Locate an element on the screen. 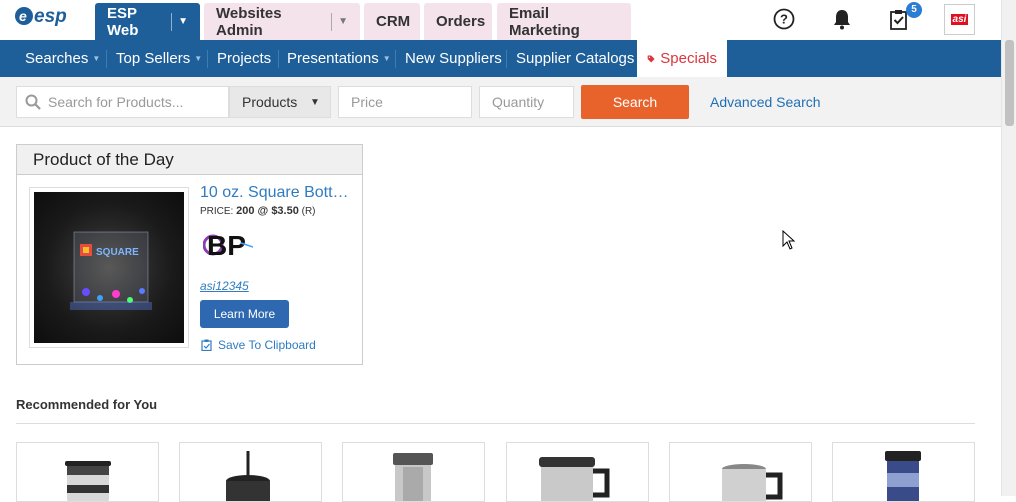  nav-label: Supplier Catalogs is located at coordinates (575, 58).